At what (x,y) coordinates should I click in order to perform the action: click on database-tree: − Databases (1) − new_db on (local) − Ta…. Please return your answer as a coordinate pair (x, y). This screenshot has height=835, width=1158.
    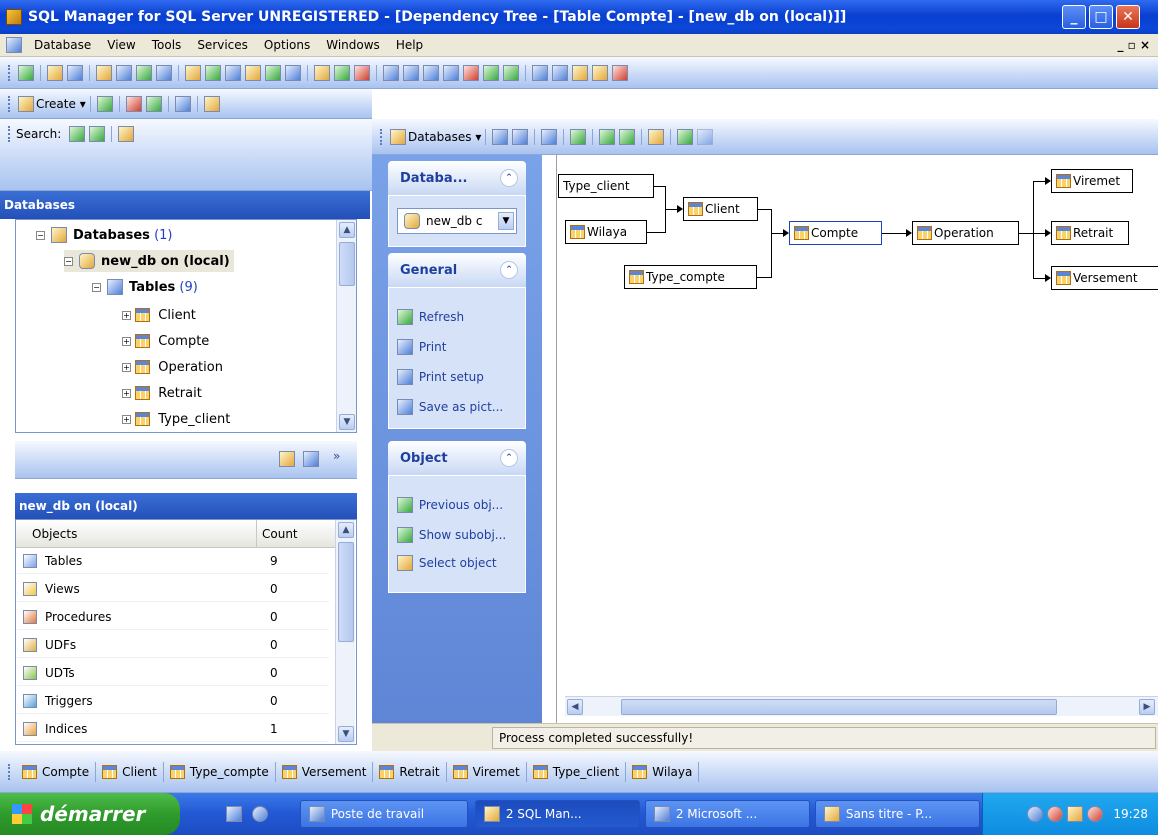
    Looking at the image, I should click on (186, 326).